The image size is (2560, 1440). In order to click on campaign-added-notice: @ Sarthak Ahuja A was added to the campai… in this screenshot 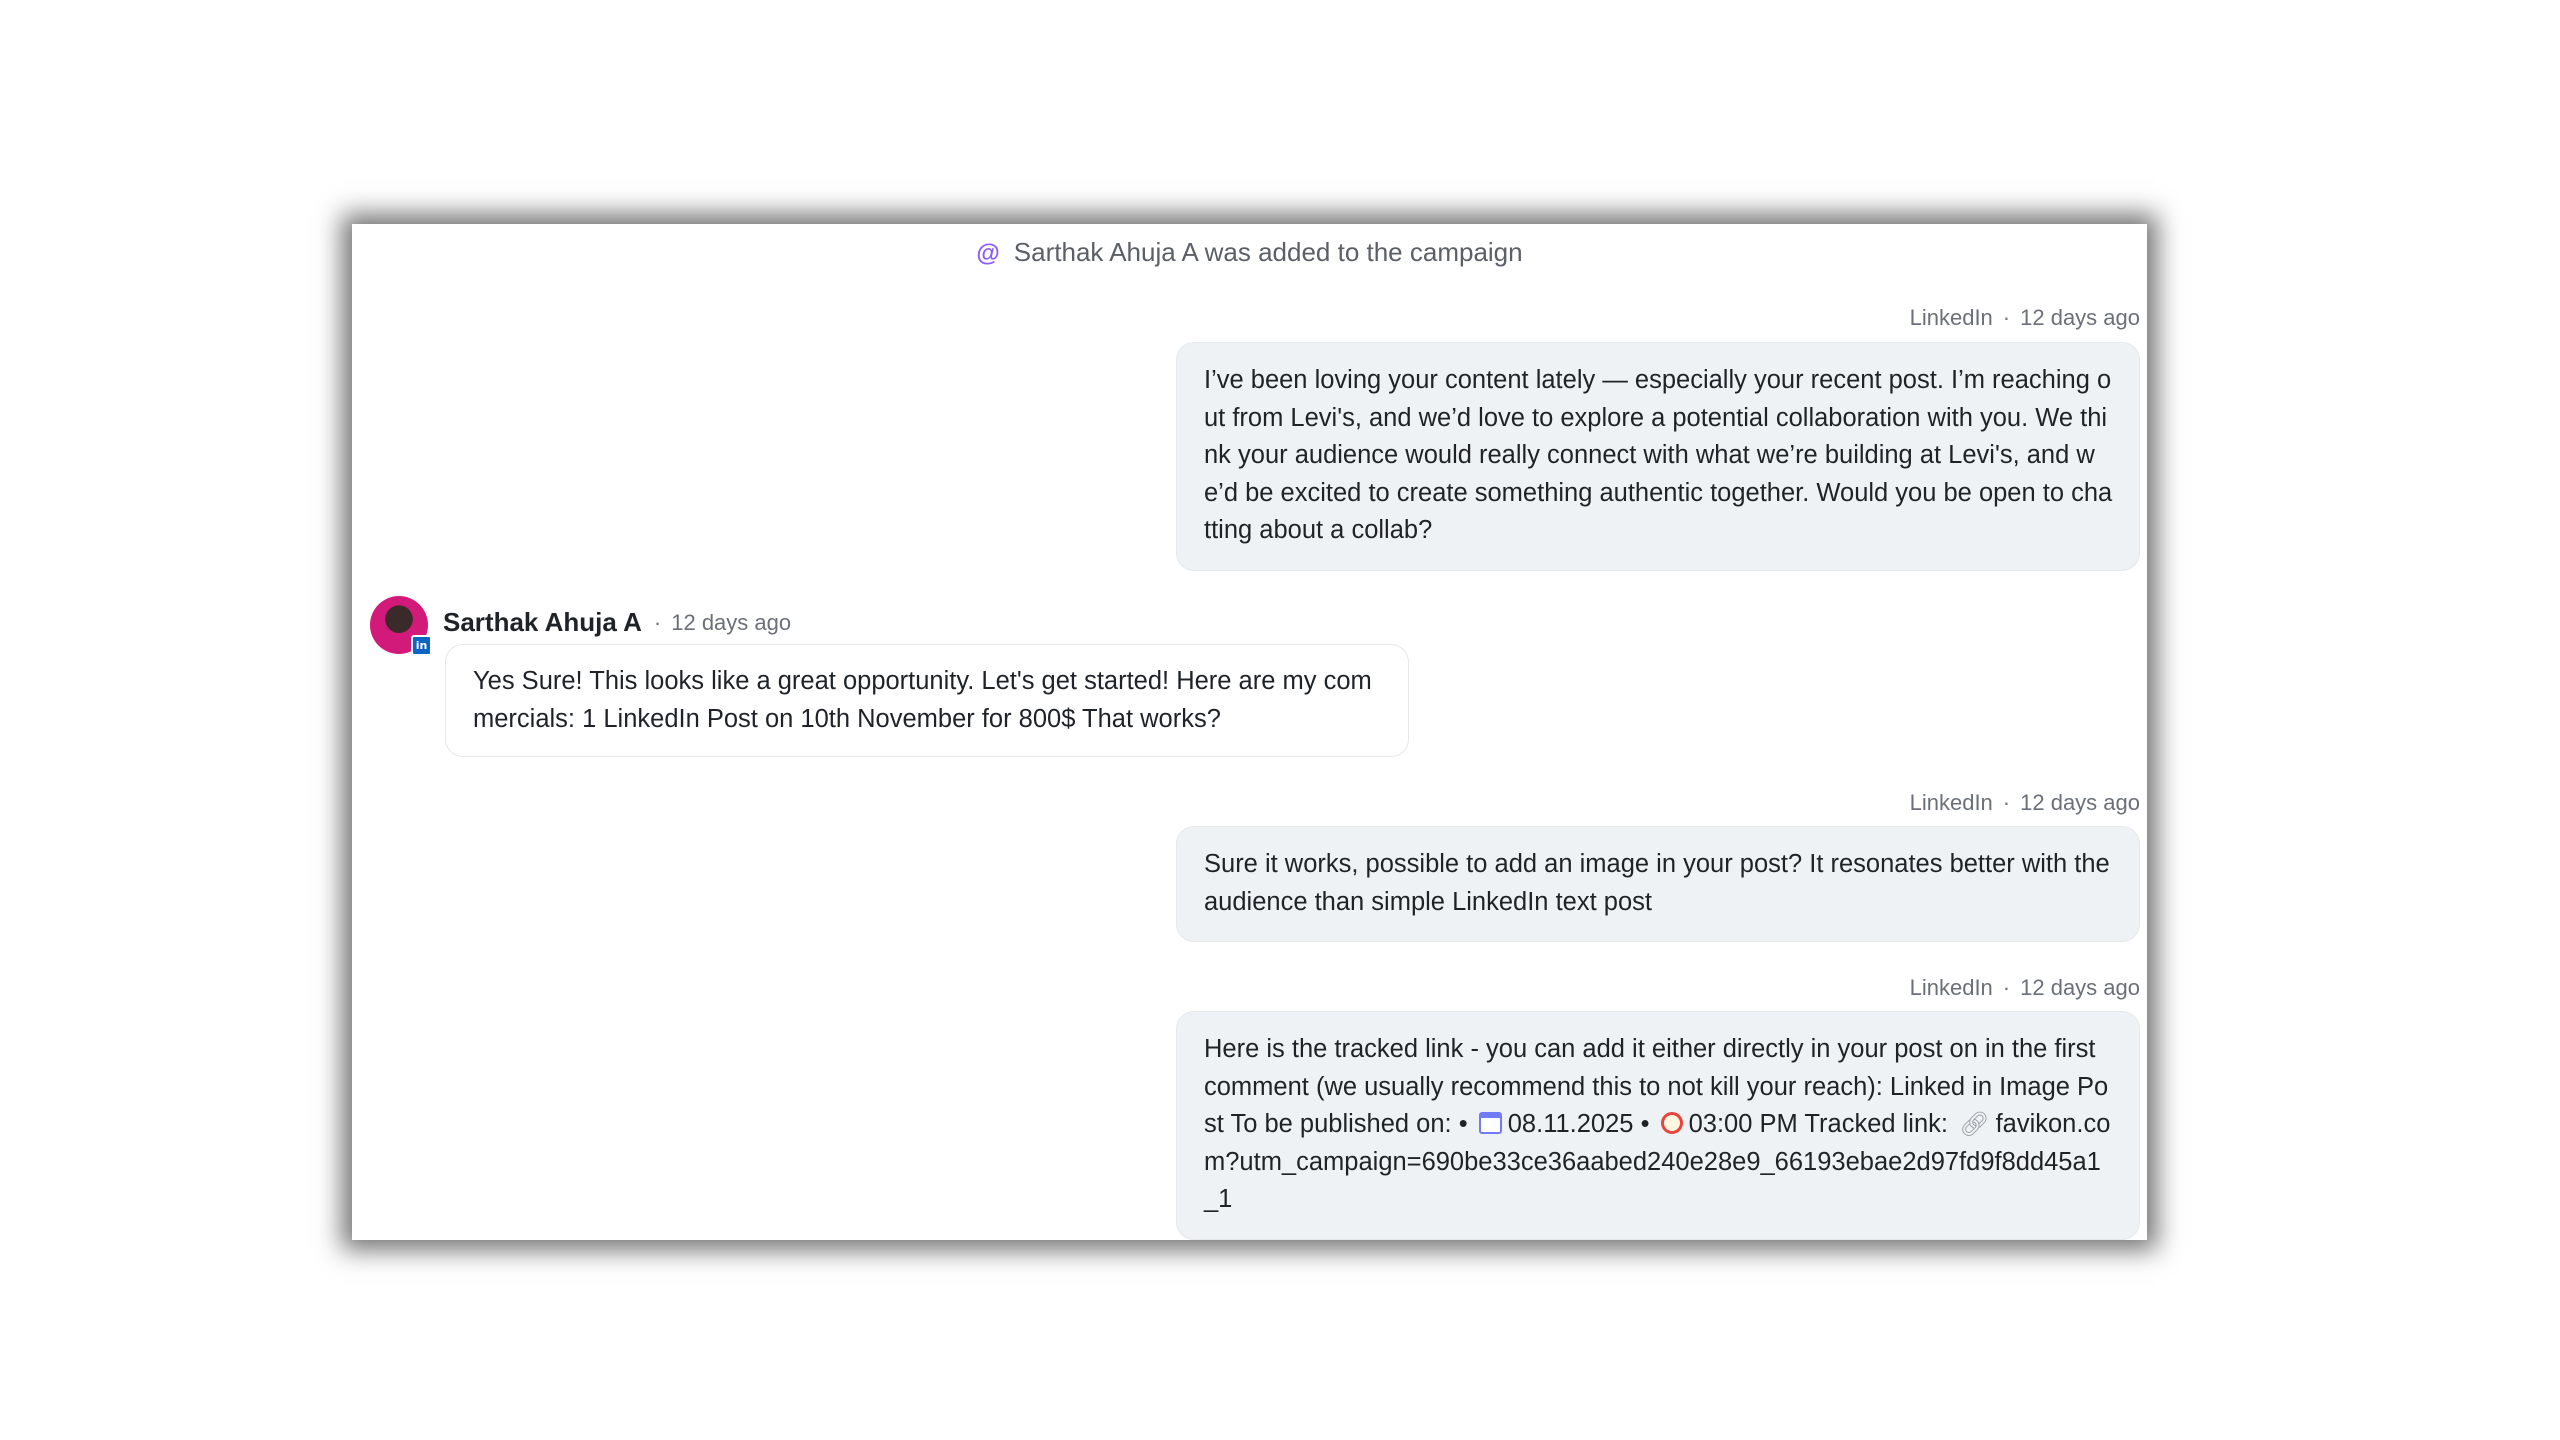, I will do `click(1249, 253)`.